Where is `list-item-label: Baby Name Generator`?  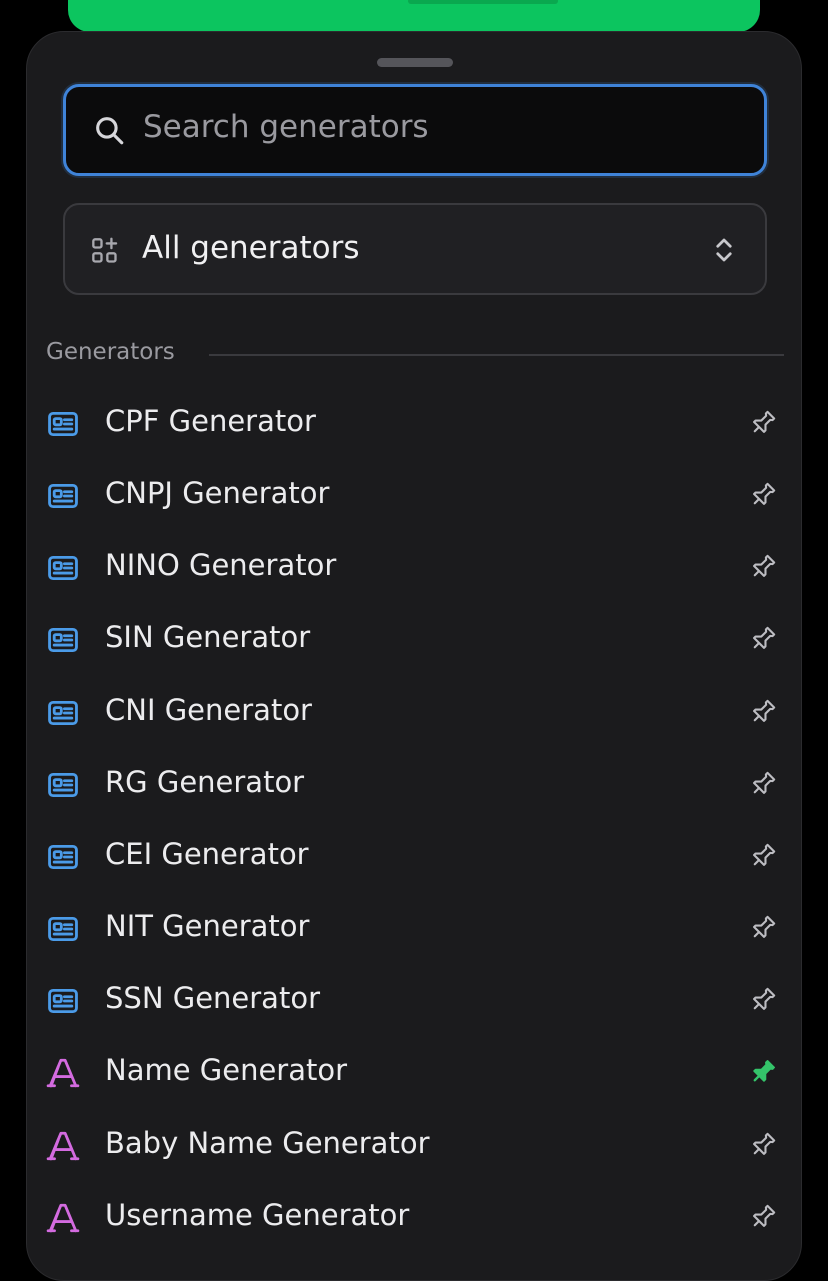 list-item-label: Baby Name Generator is located at coordinates (267, 1143).